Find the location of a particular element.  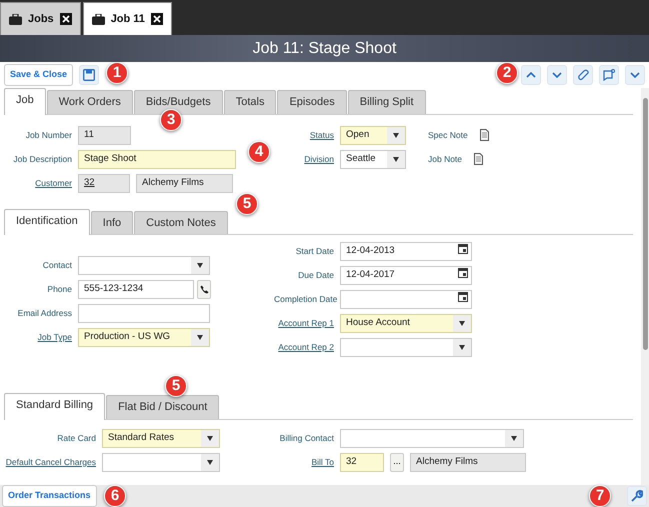

field-label-link: Bill To is located at coordinates (304, 462).